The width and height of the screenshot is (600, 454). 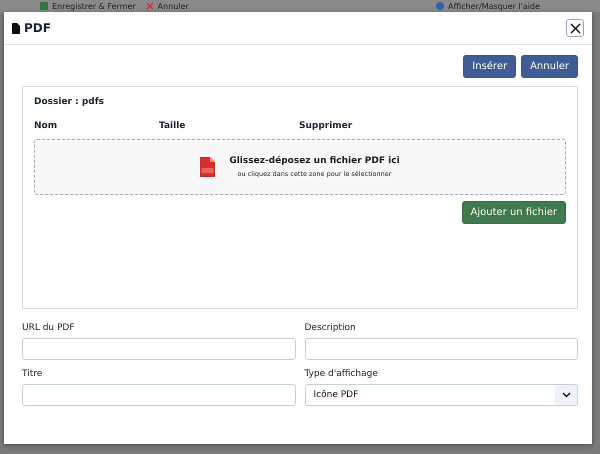 I want to click on toolbar-button: Enregistrer & Fermer, so click(x=88, y=6).